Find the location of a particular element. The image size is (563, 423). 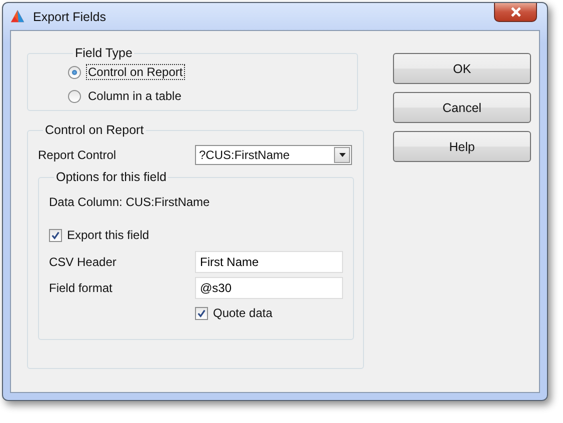

field-label: Report Control is located at coordinates (78, 155).